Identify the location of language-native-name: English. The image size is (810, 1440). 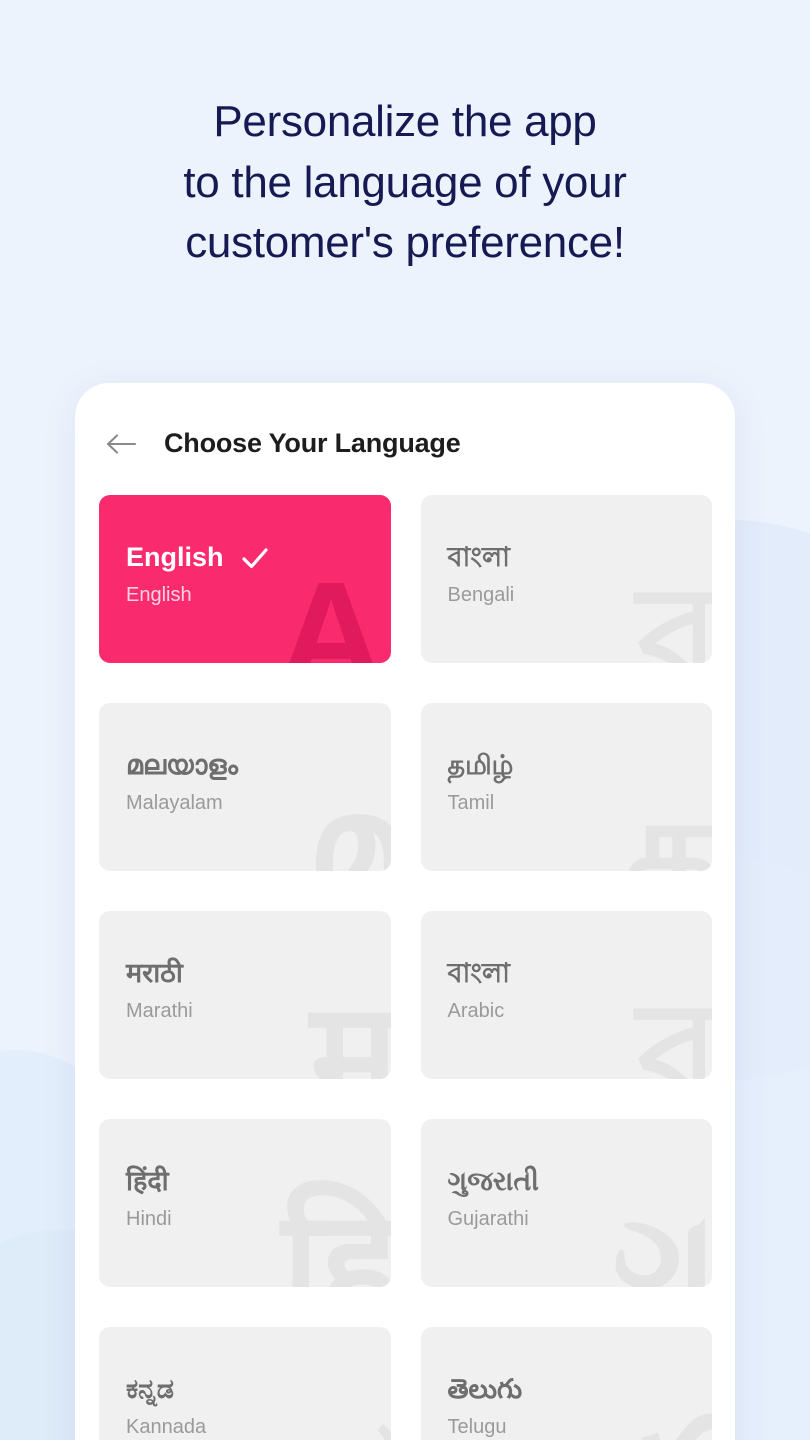
(258, 557).